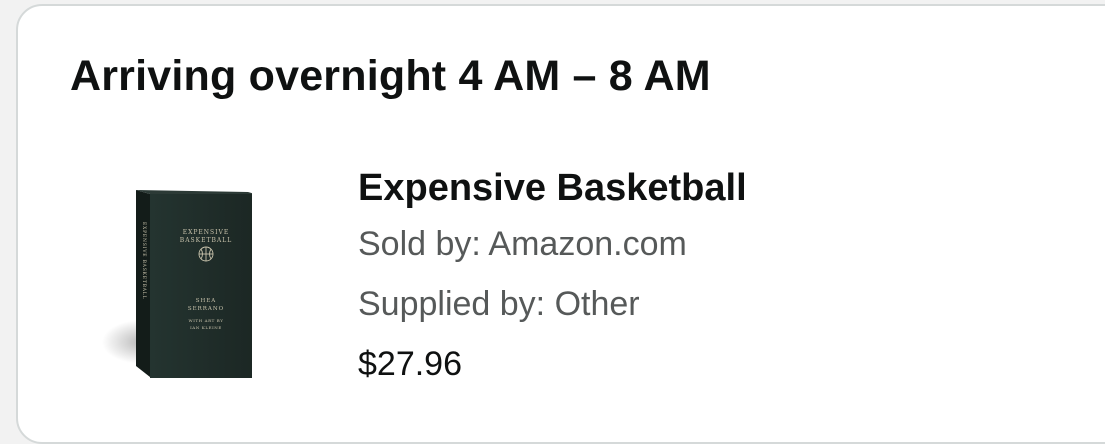 This screenshot has height=444, width=1105. Describe the element at coordinates (499, 304) in the screenshot. I see `supplied-by-text: Supplied by: Other` at that location.